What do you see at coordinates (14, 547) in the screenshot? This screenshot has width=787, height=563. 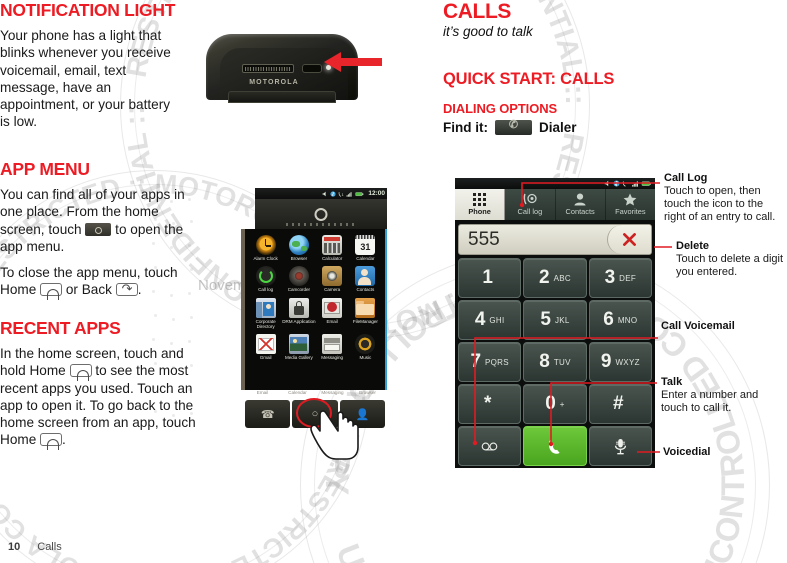 I see `page-number: 10` at bounding box center [14, 547].